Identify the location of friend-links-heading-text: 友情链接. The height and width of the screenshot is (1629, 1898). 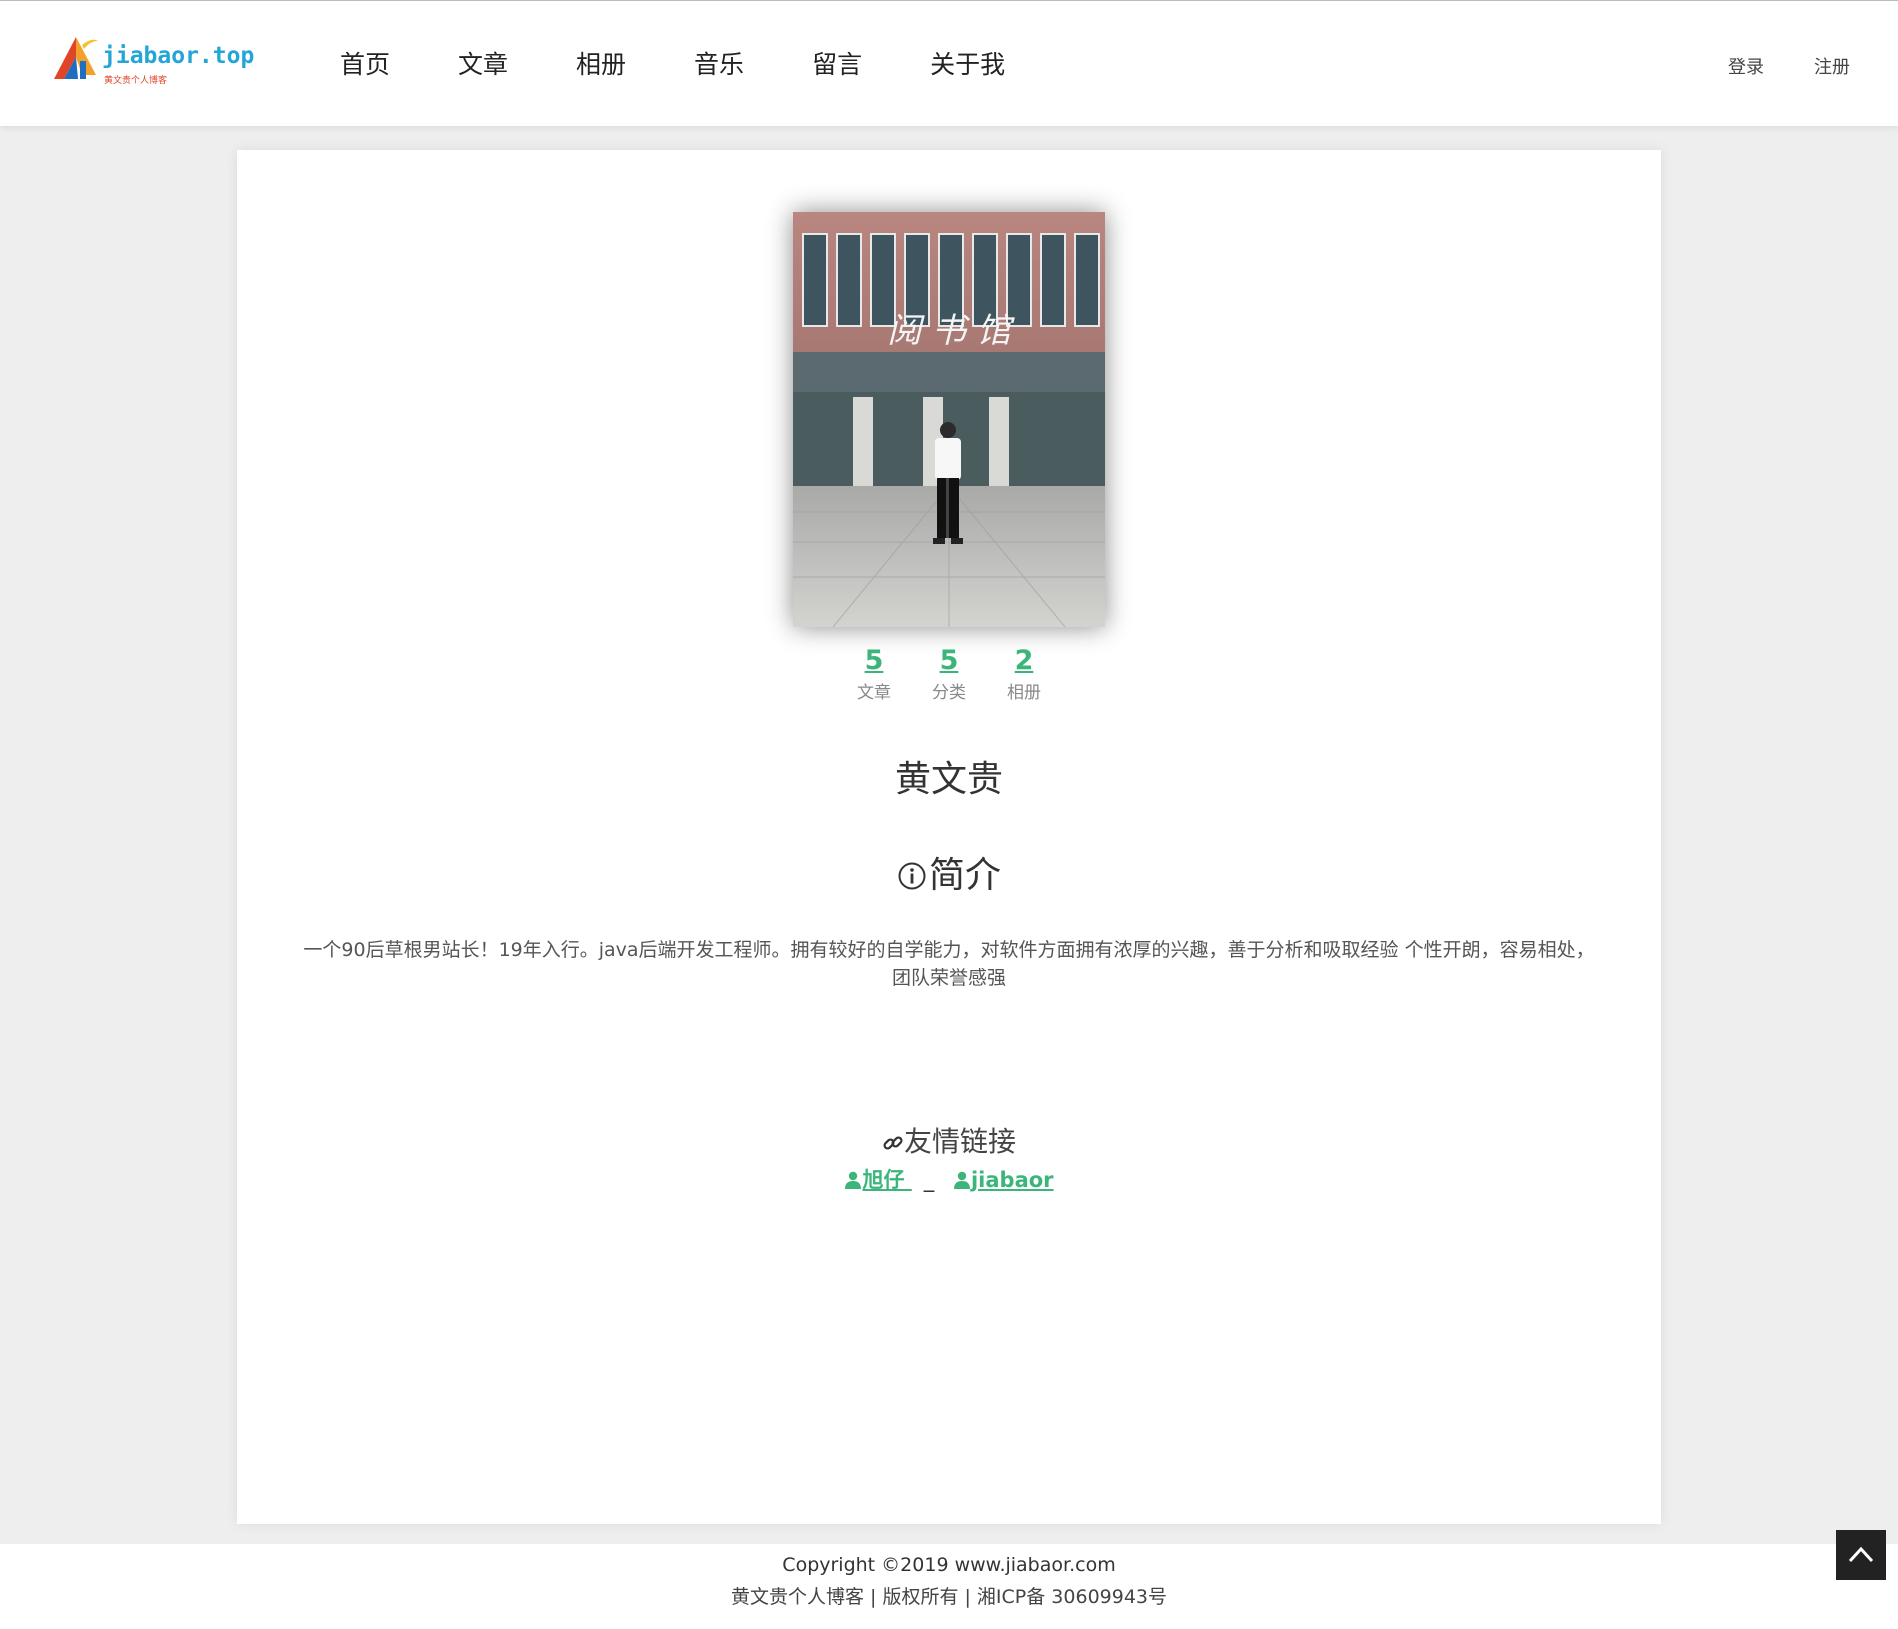
(959, 1141).